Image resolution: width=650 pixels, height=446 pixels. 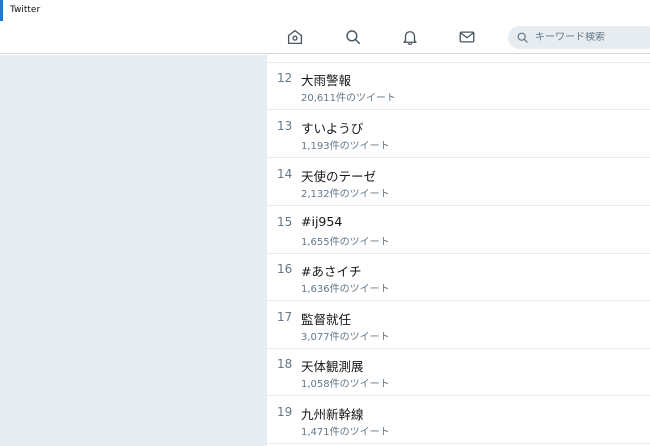 What do you see at coordinates (345, 337) in the screenshot?
I see `trend-tweet-count: 3,077件のツイート` at bounding box center [345, 337].